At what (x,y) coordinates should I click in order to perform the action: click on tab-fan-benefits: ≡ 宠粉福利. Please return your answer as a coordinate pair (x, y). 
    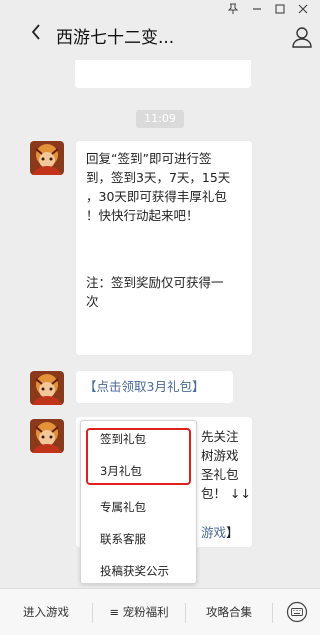
    Looking at the image, I should click on (139, 612).